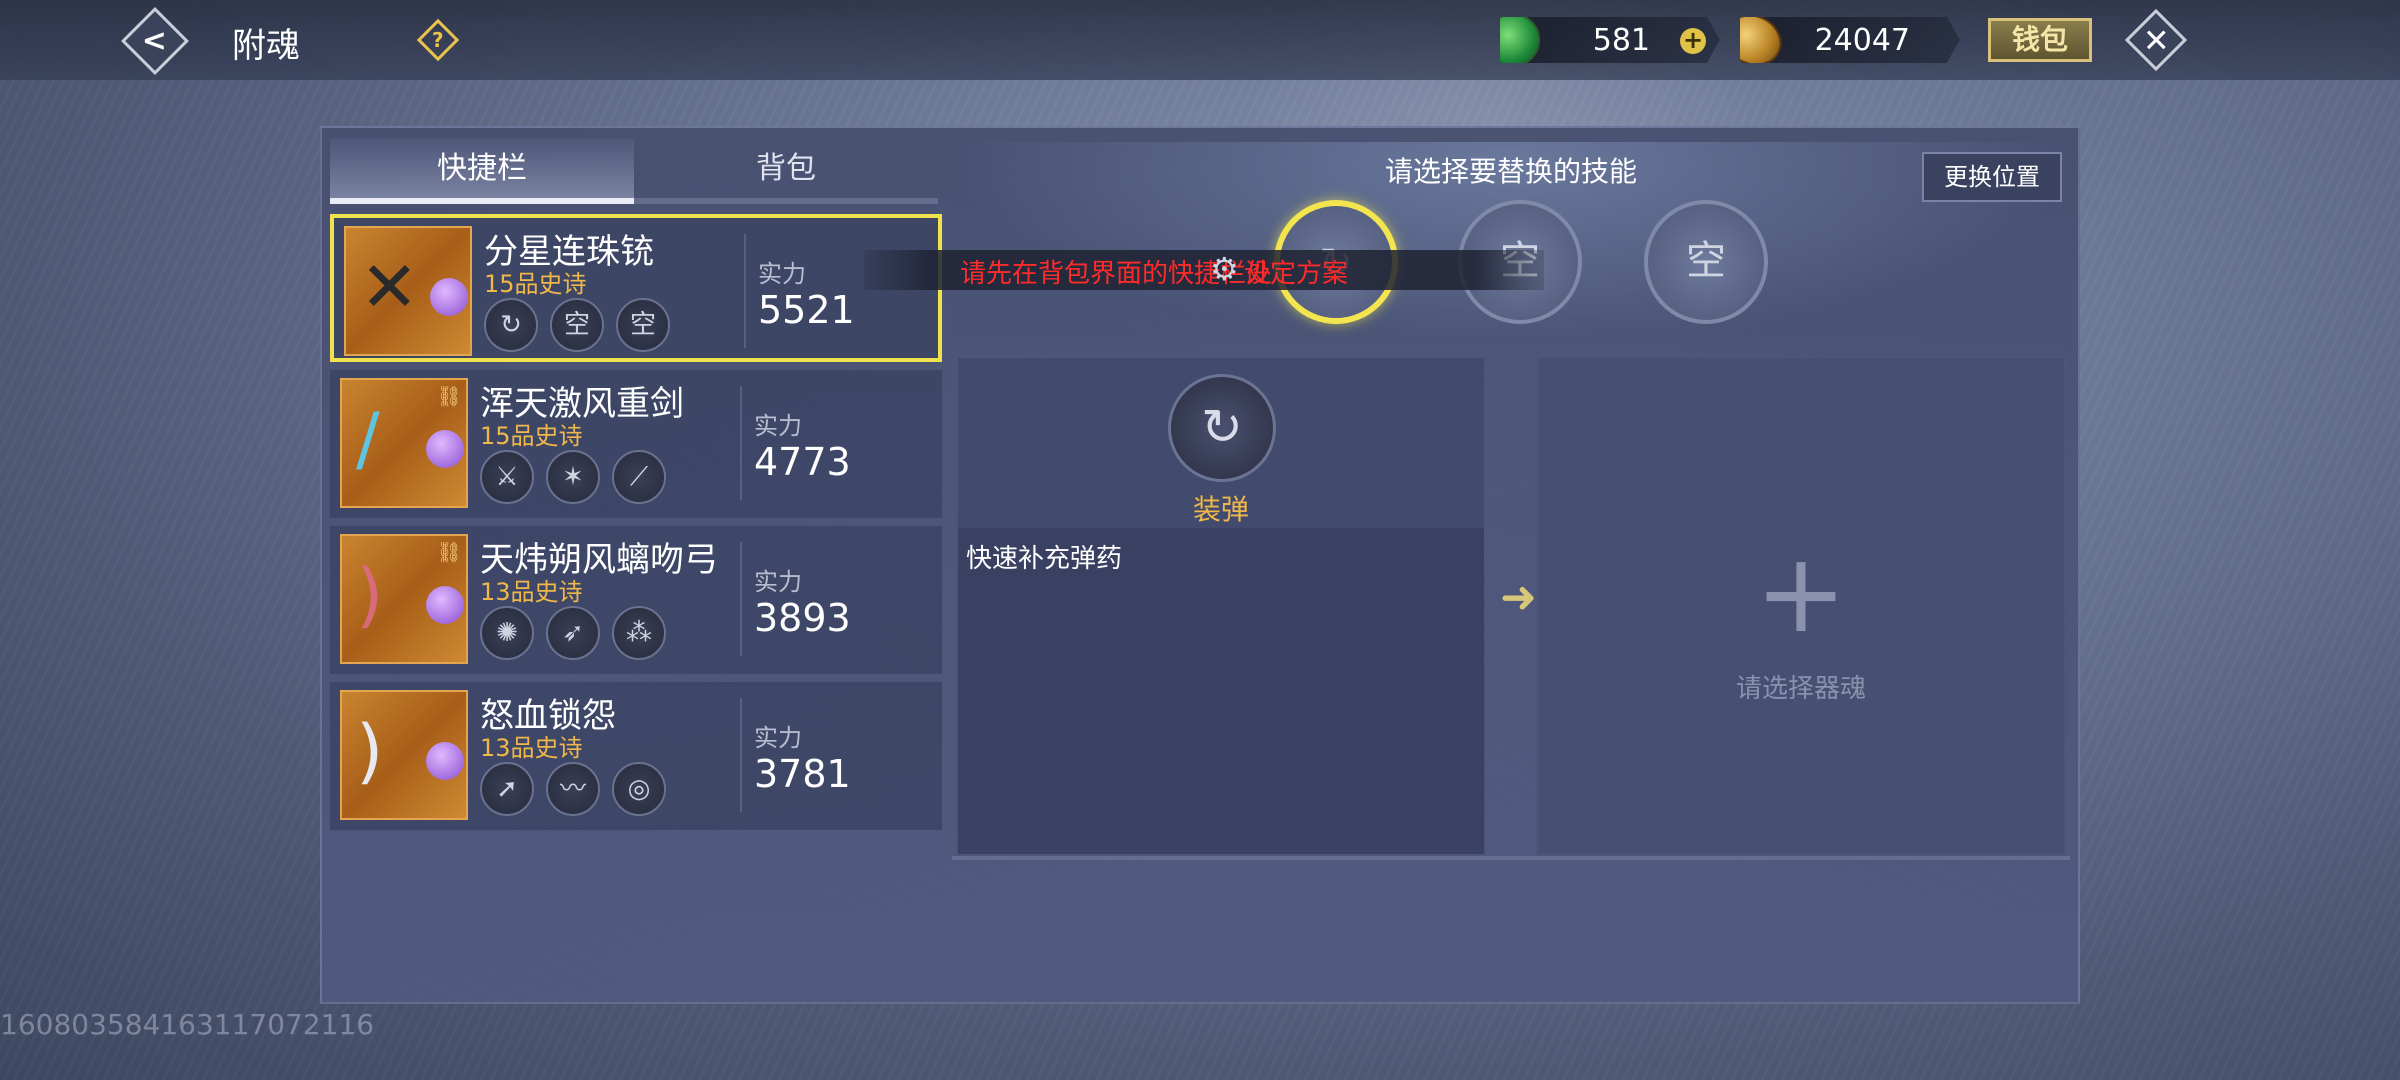 The width and height of the screenshot is (2400, 1080). I want to click on wind-skill-icon: 〰, so click(573, 789).